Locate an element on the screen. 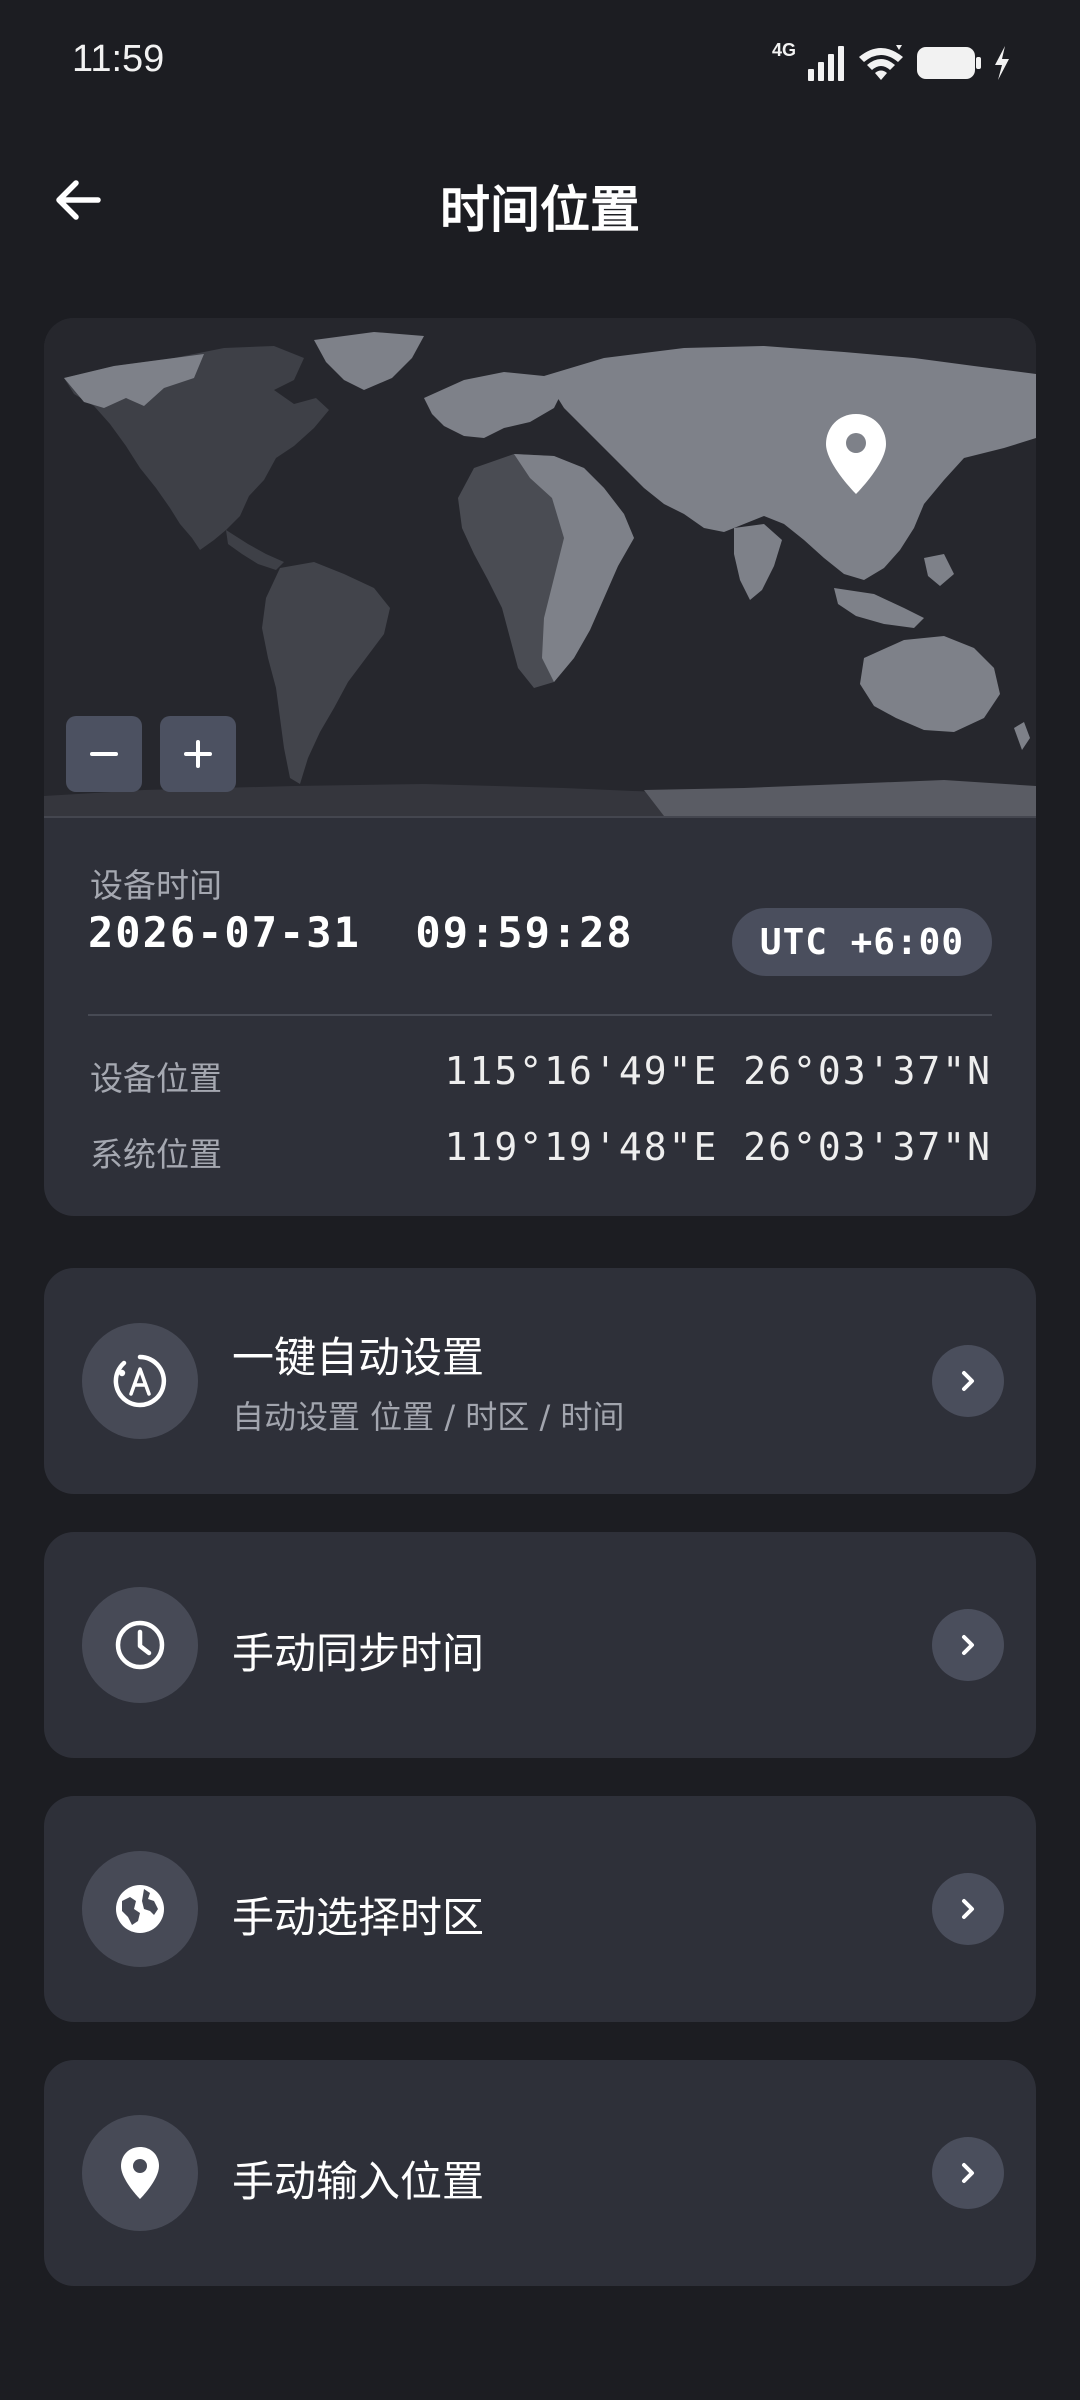 The height and width of the screenshot is (2400, 1080). auto-setup-title: 一键自动设置 is located at coordinates (358, 1357).